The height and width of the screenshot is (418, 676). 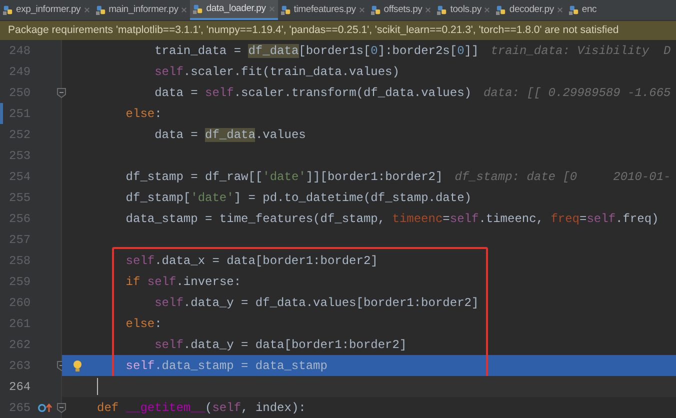 I want to click on override-icon, so click(x=45, y=407).